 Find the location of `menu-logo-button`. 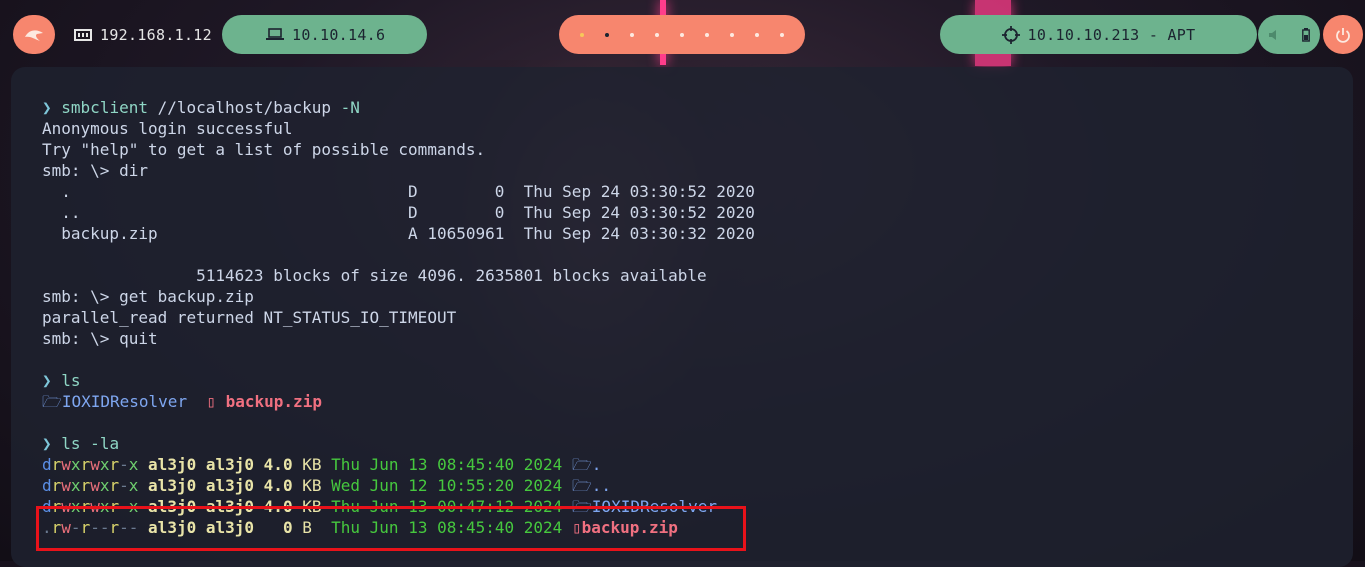

menu-logo-button is located at coordinates (34, 34).